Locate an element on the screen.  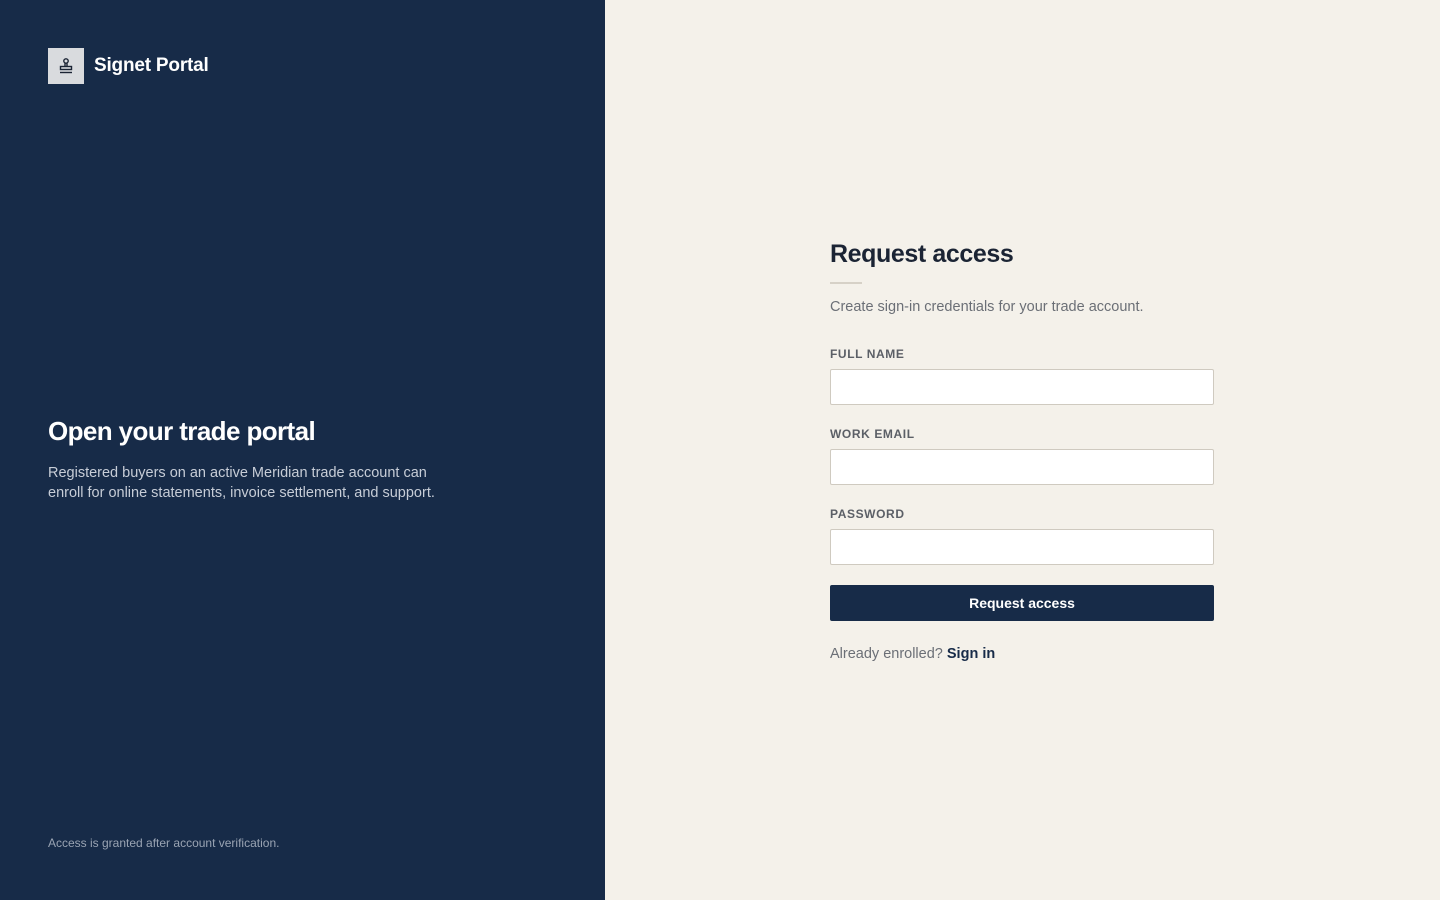
work-email-label: WORK EMAIL is located at coordinates (872, 434).